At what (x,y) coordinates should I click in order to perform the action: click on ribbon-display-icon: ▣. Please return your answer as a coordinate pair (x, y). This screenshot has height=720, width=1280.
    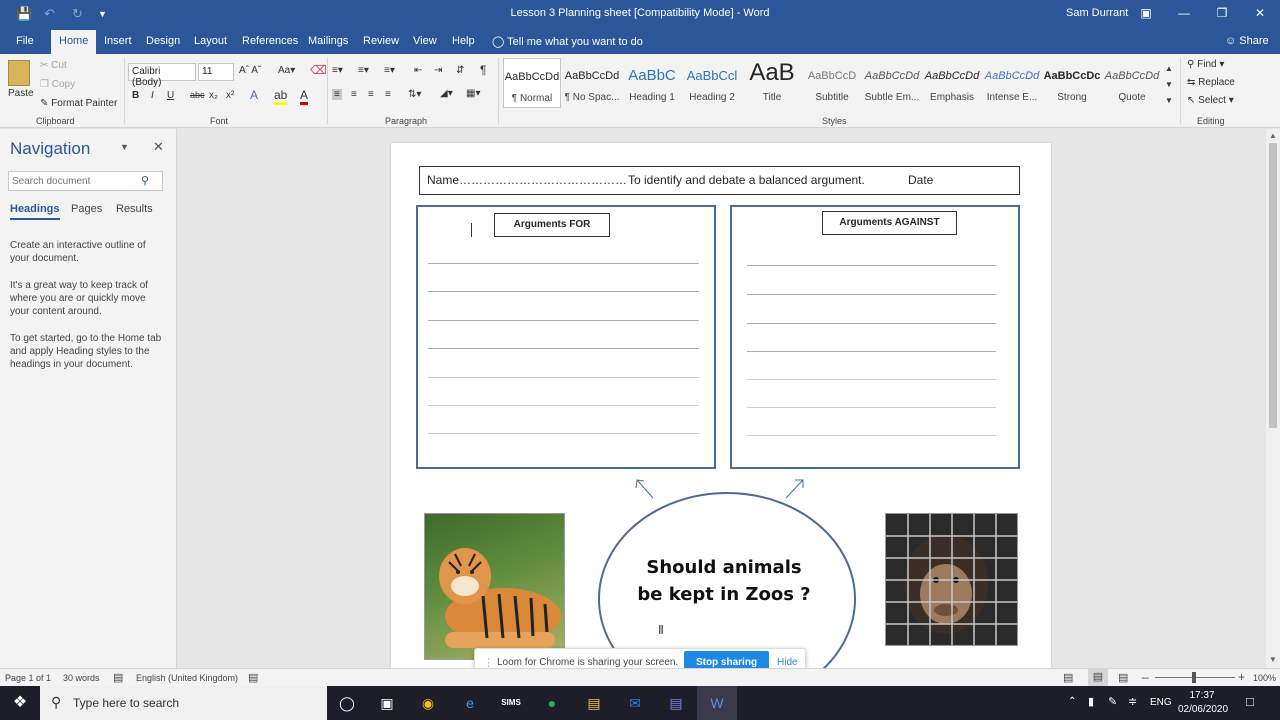
    Looking at the image, I should click on (1146, 13).